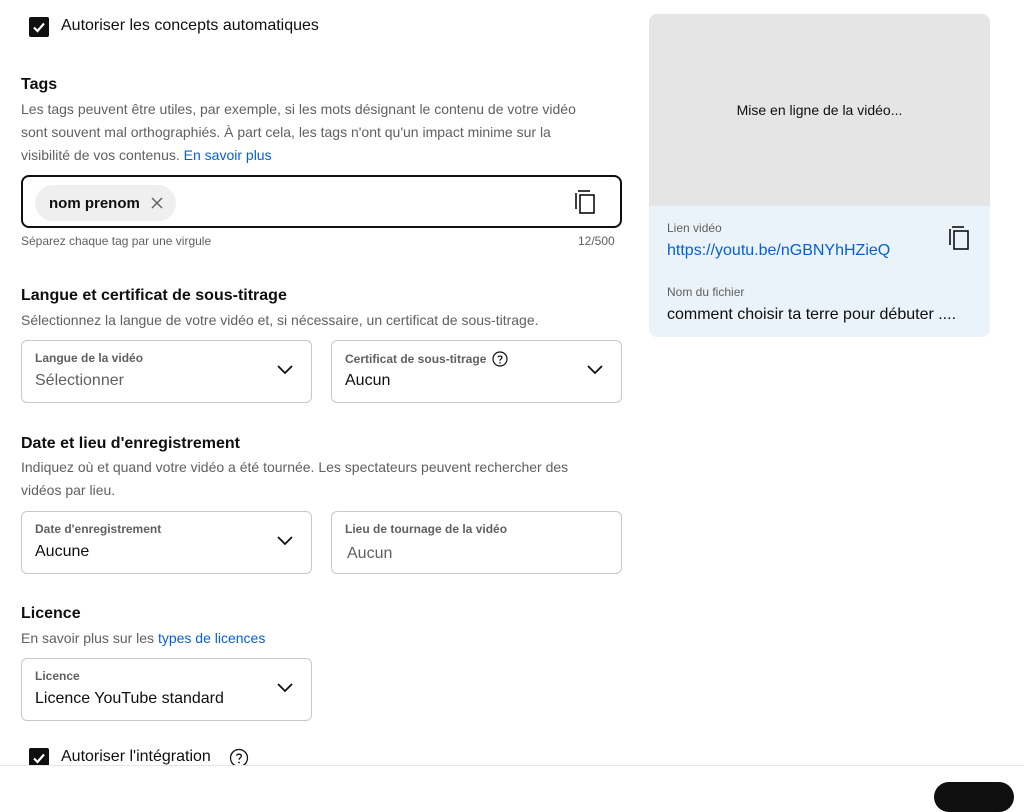 The image size is (1024, 812). Describe the element at coordinates (130, 443) in the screenshot. I see `recording-title: Date et lieu d'enregistrement` at that location.